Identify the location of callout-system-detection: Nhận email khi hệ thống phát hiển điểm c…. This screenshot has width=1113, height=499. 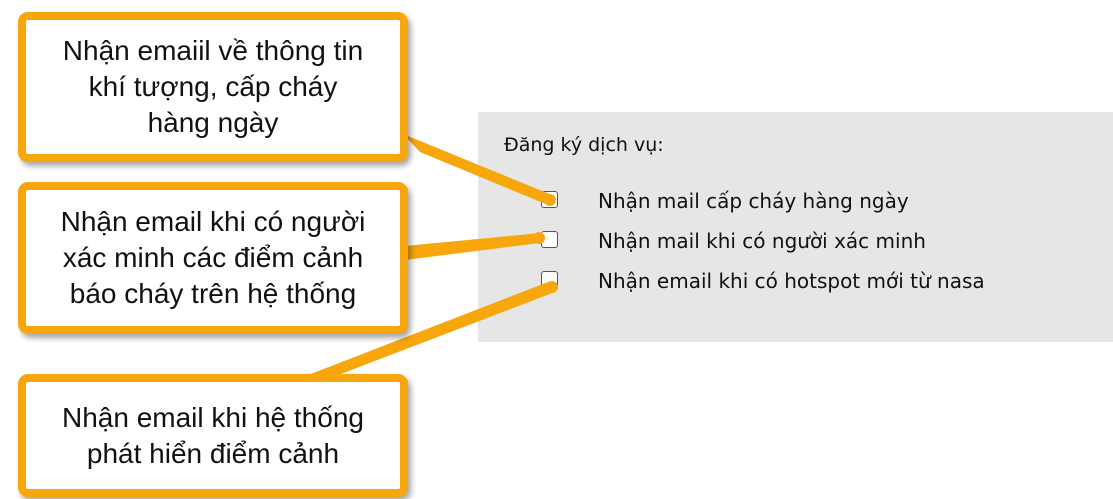
(213, 435).